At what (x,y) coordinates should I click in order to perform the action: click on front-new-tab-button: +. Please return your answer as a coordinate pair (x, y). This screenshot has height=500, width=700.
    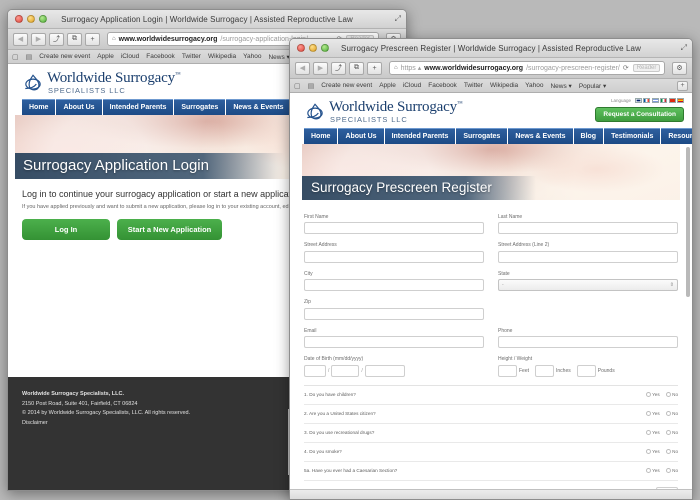
    Looking at the image, I should click on (374, 68).